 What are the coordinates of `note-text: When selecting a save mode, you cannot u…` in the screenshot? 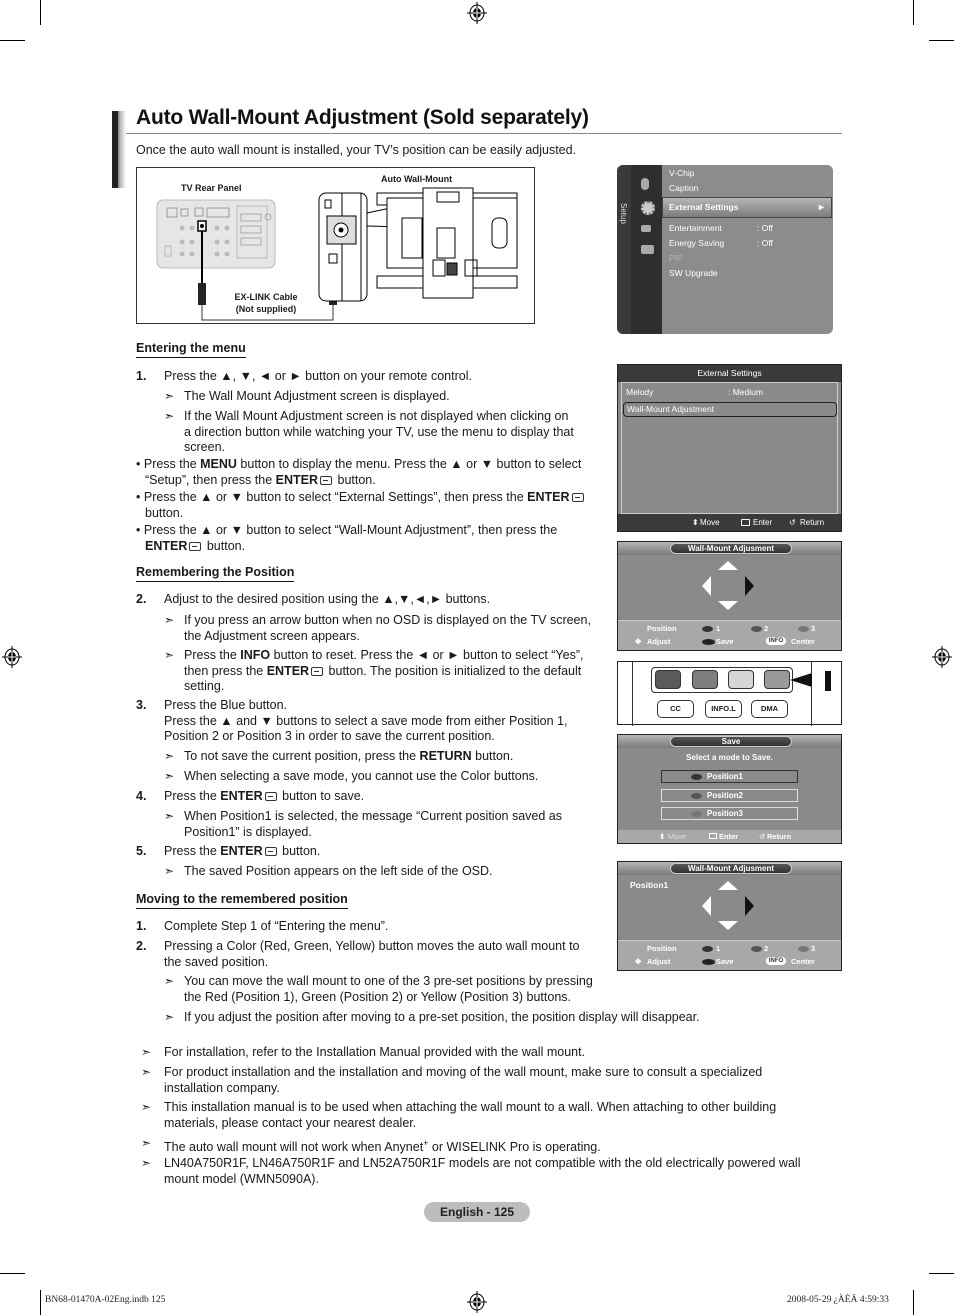 It's located at (361, 776).